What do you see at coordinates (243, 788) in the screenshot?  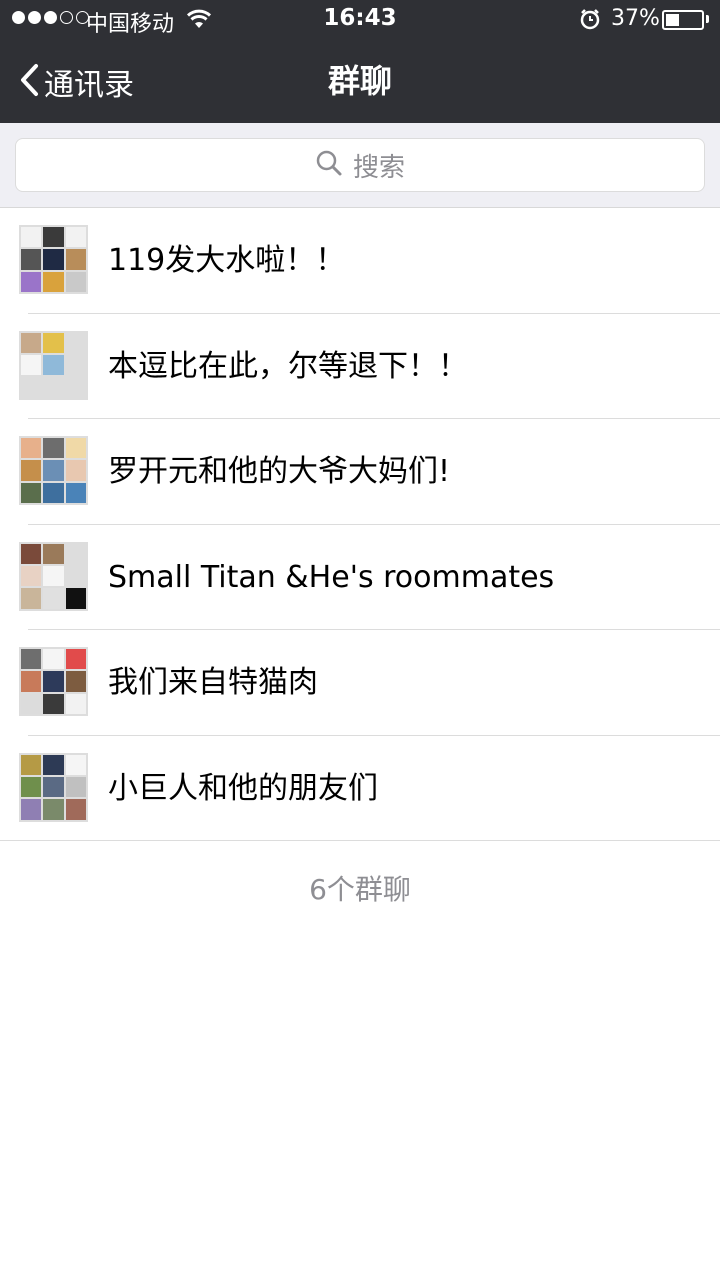 I see `group-chat-name: 小巨人和他的朋友们` at bounding box center [243, 788].